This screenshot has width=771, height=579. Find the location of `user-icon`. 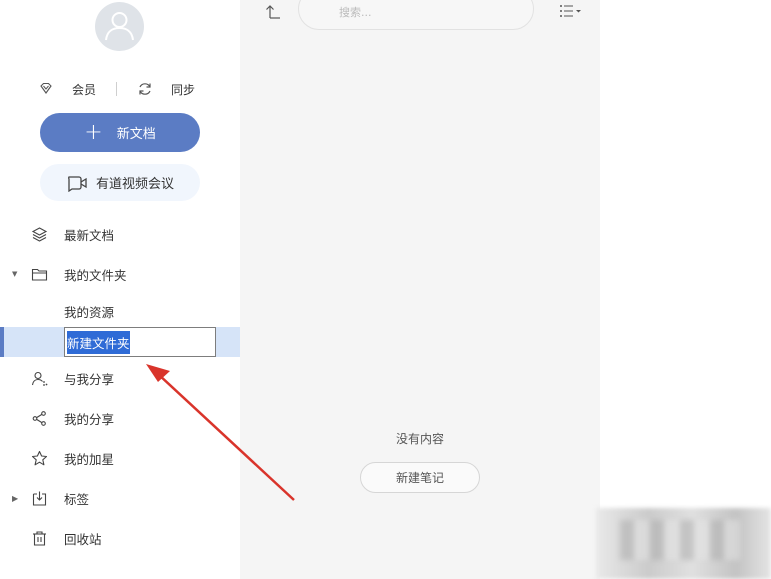

user-icon is located at coordinates (119, 26).